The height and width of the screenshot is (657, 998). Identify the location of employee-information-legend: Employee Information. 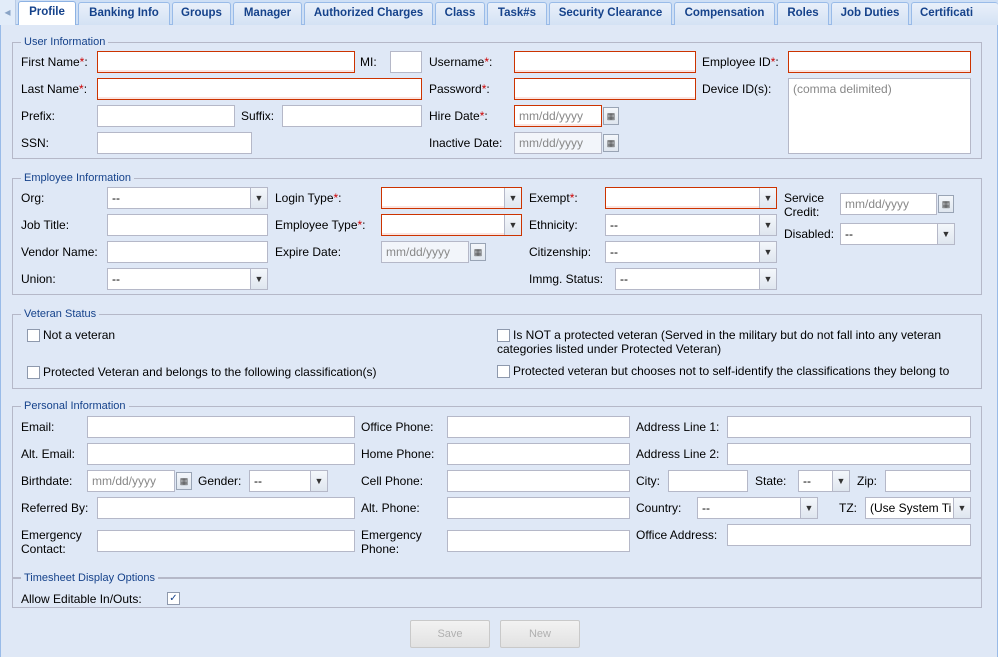
(77, 178).